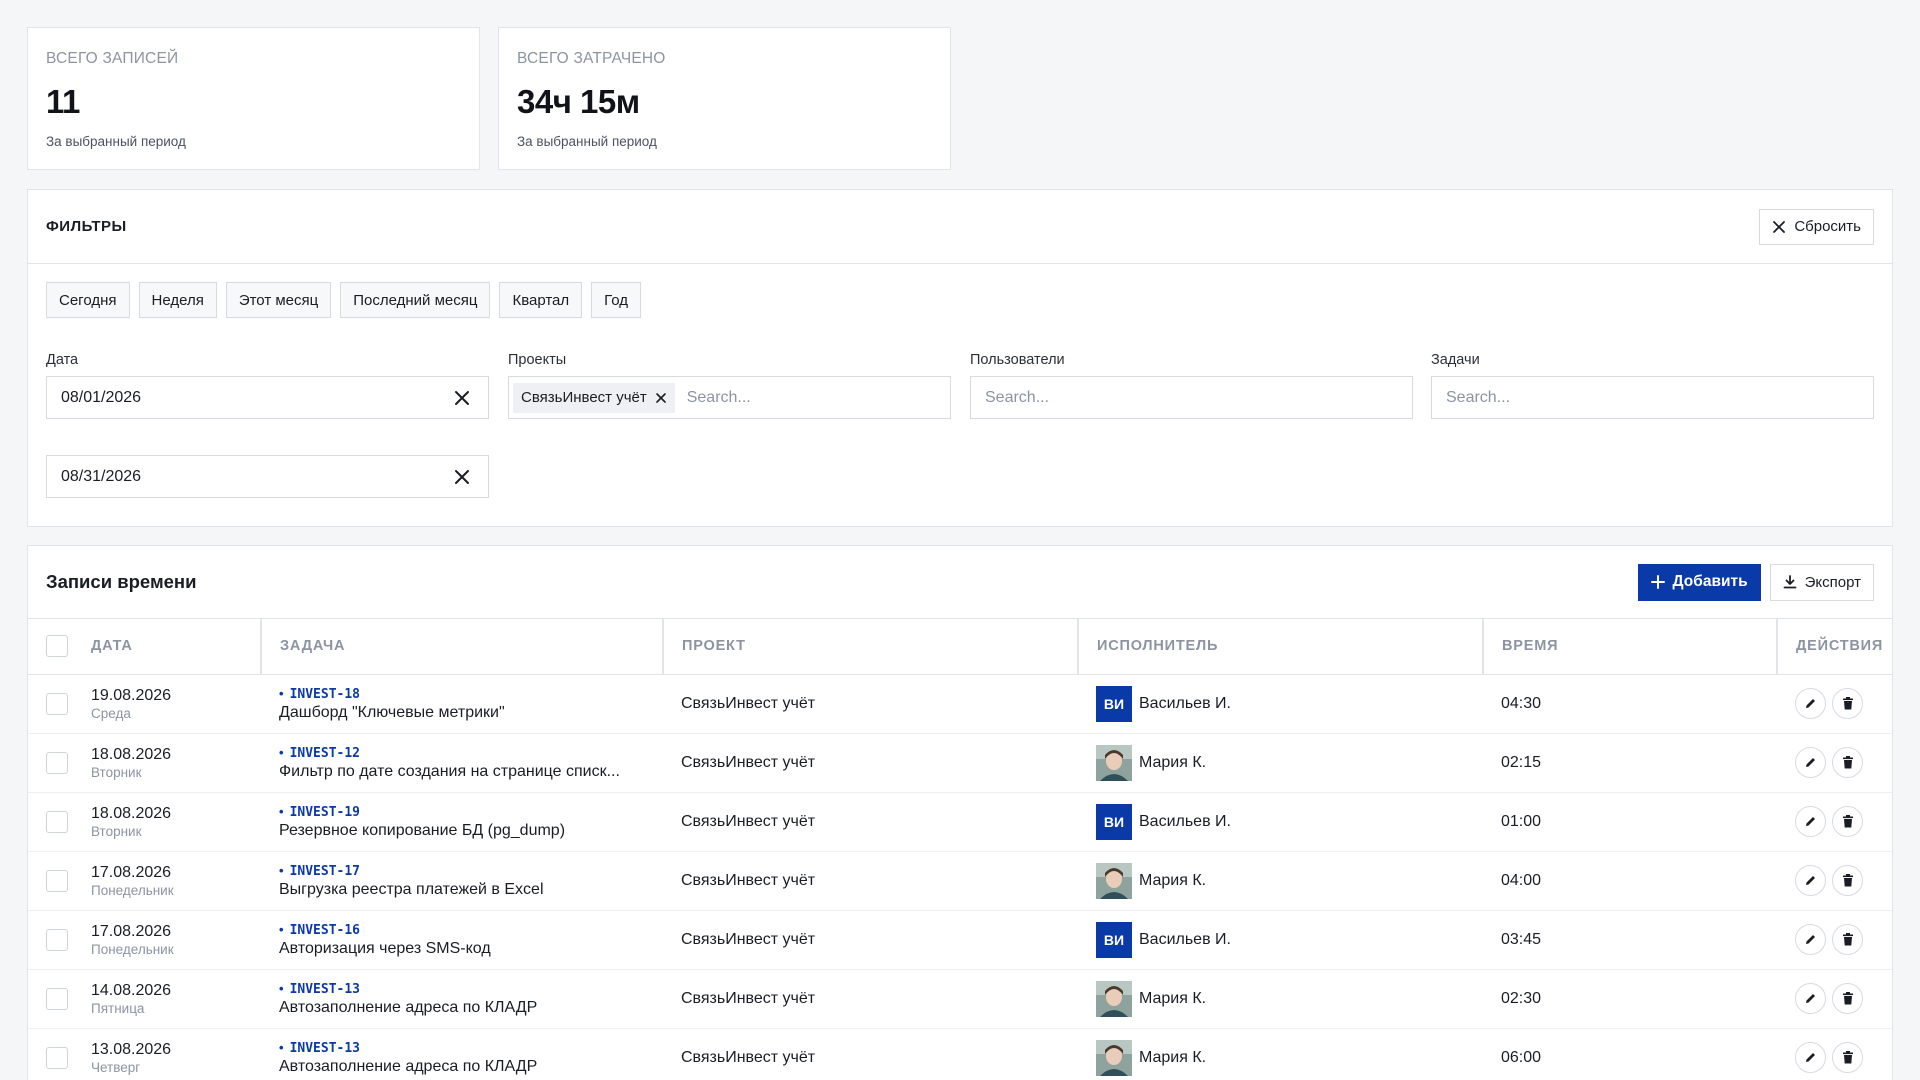  What do you see at coordinates (1280, 999) in the screenshot?
I see `assignee-cell: Мария К.` at bounding box center [1280, 999].